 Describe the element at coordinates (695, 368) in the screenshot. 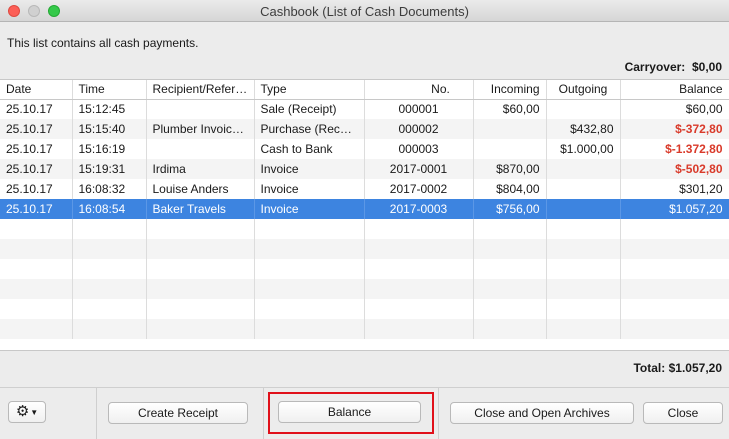

I see `total-value: $1.057,20` at that location.